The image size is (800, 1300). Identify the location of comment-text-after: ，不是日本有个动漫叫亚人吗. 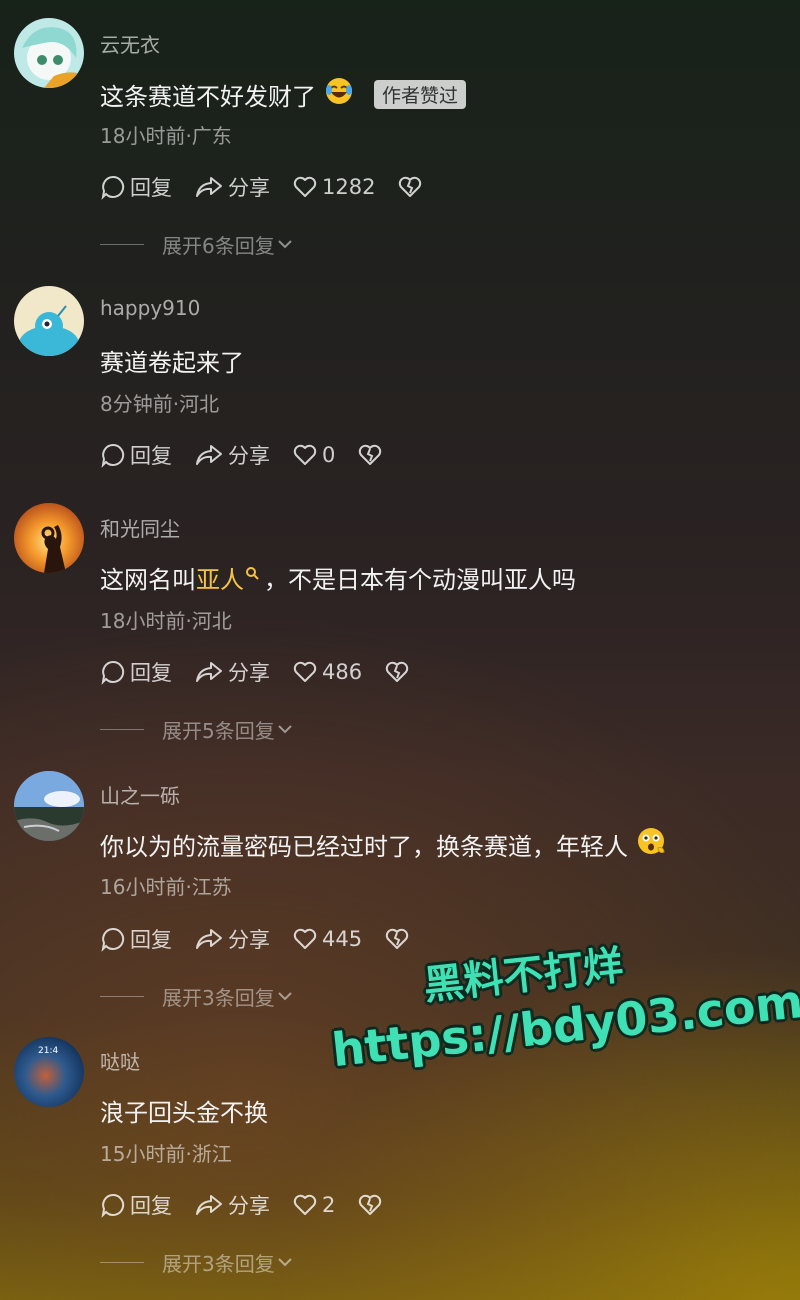
(420, 580).